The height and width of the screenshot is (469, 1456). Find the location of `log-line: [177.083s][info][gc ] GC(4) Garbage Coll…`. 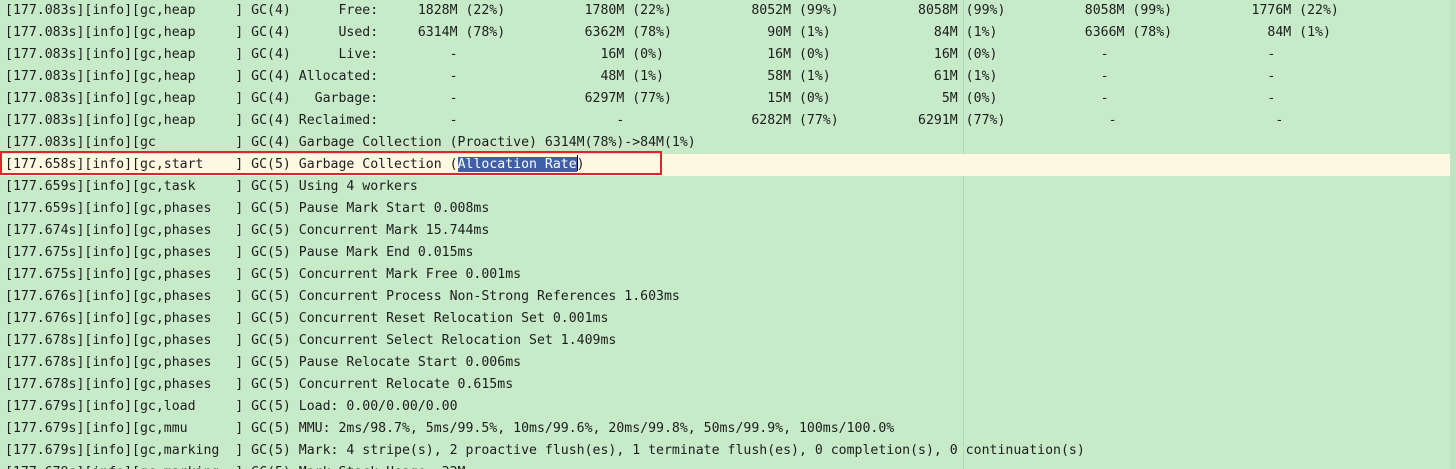

log-line: [177.083s][info][gc ] GC(4) Garbage Coll… is located at coordinates (728, 143).